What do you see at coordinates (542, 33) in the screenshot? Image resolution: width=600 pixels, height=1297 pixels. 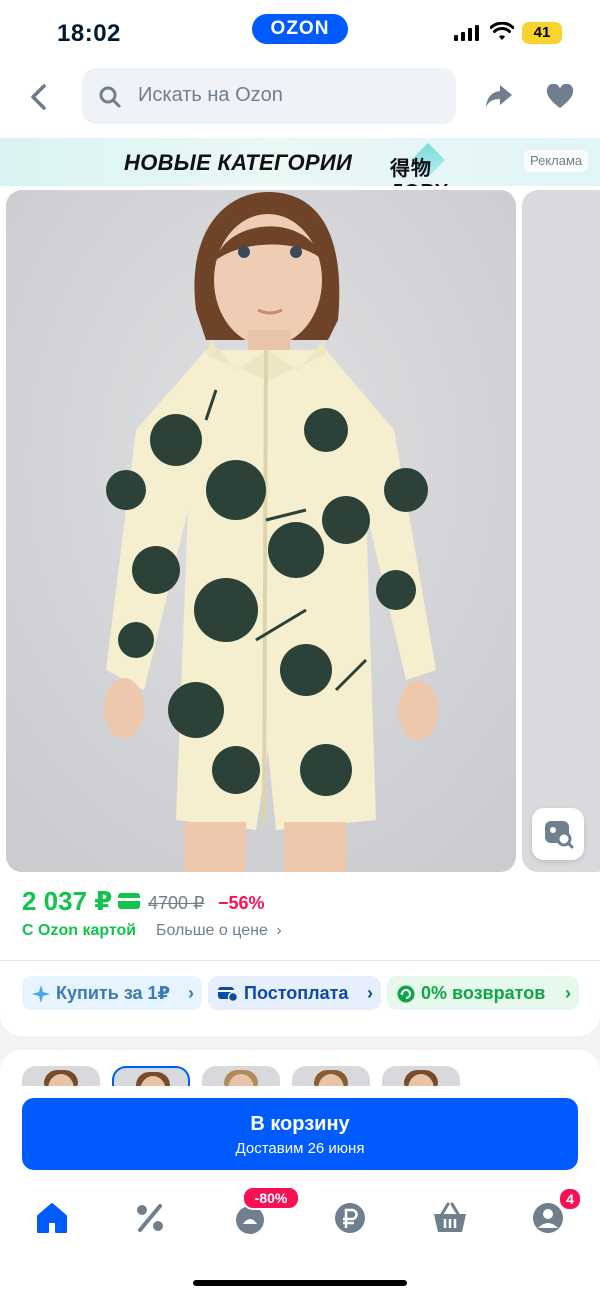 I see `battery-indicator: 41` at bounding box center [542, 33].